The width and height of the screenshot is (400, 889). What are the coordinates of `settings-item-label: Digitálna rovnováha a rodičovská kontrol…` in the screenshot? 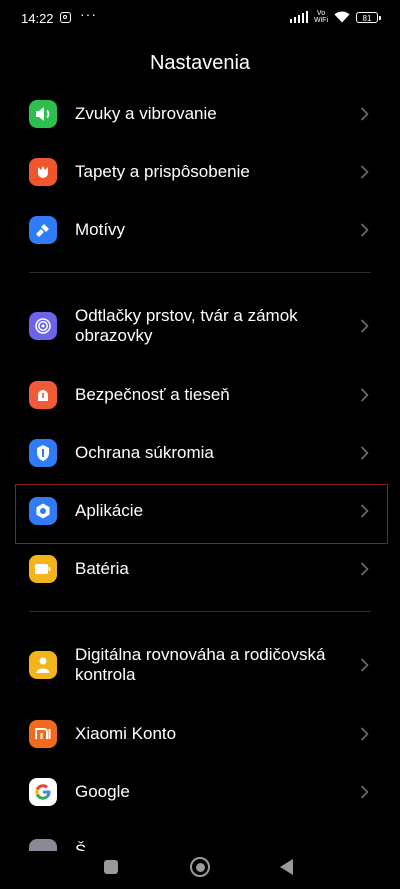 It's located at (200, 664).